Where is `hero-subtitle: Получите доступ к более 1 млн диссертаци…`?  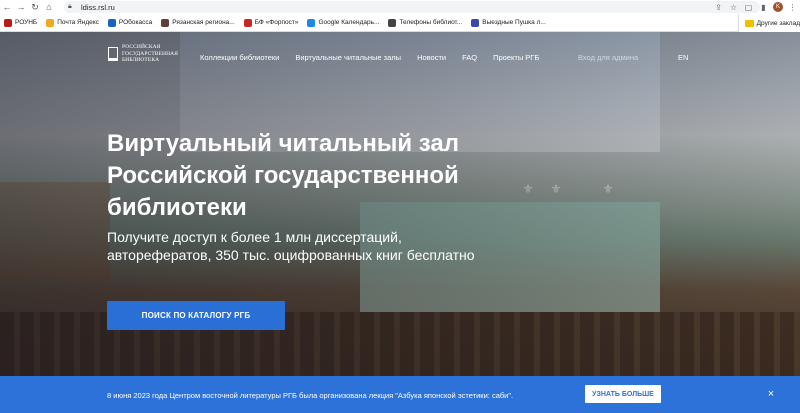
hero-subtitle: Получите доступ к более 1 млн диссертаци… is located at coordinates (291, 246).